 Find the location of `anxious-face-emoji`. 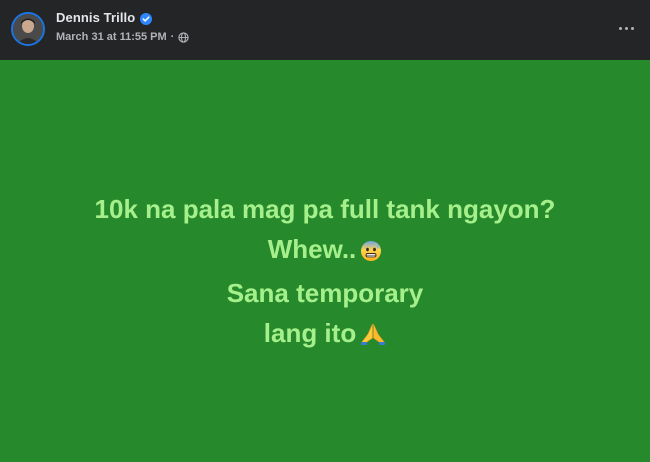

anxious-face-emoji is located at coordinates (371, 253).